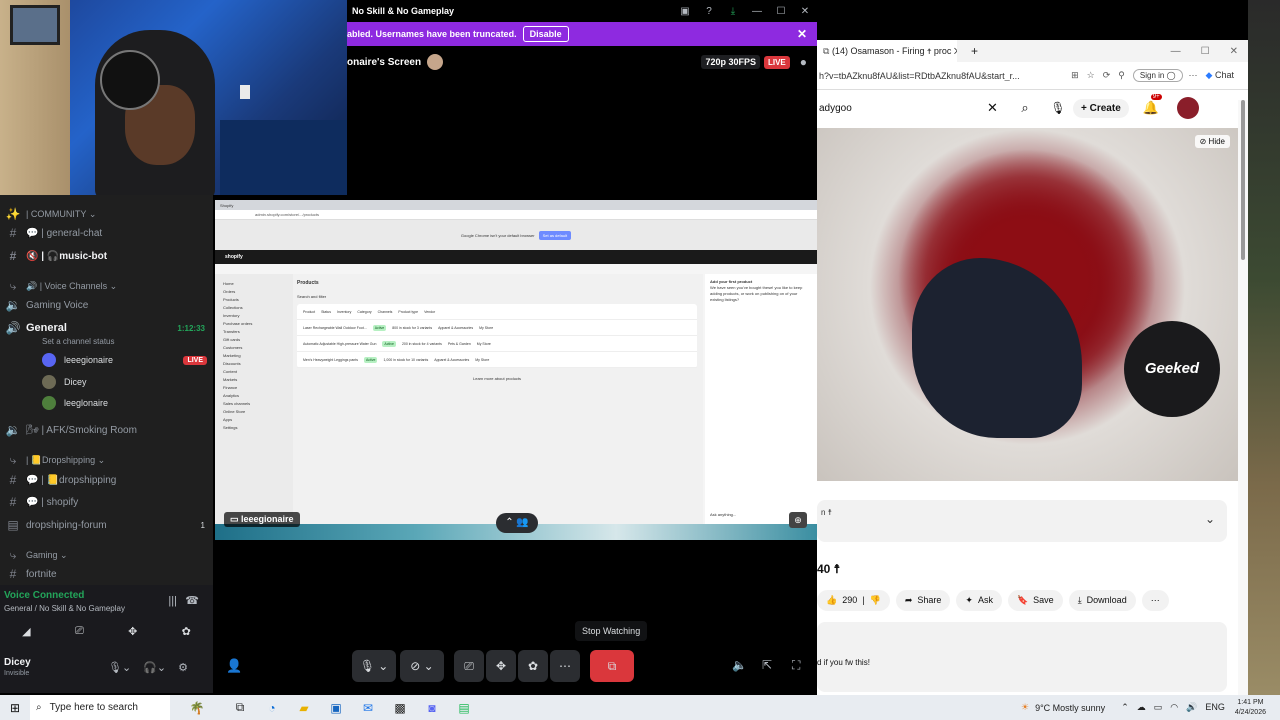 This screenshot has width=1280, height=720. What do you see at coordinates (1125, 707) in the screenshot?
I see `chevron-up-icon: ⌃` at bounding box center [1125, 707].